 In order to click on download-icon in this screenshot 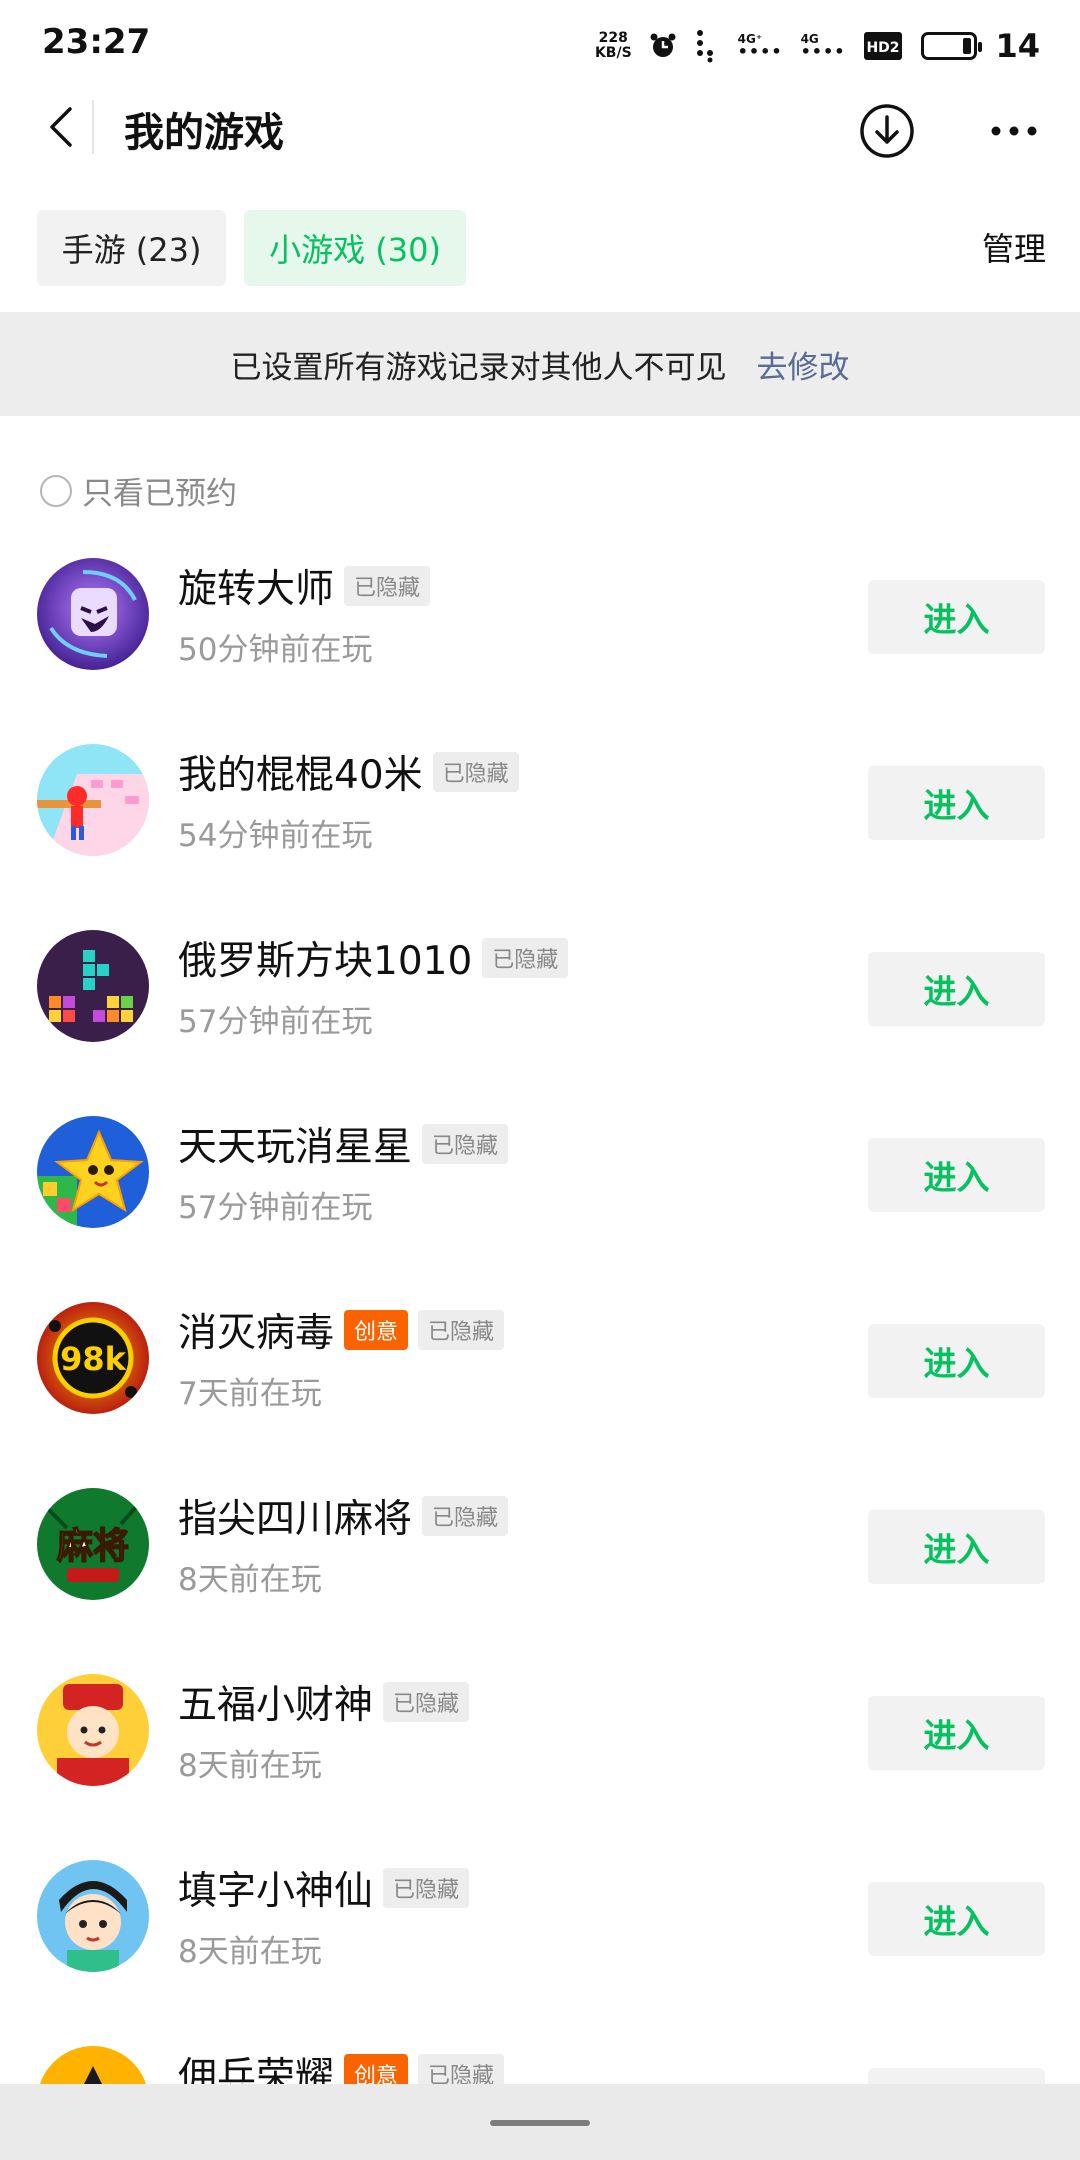, I will do `click(887, 131)`.